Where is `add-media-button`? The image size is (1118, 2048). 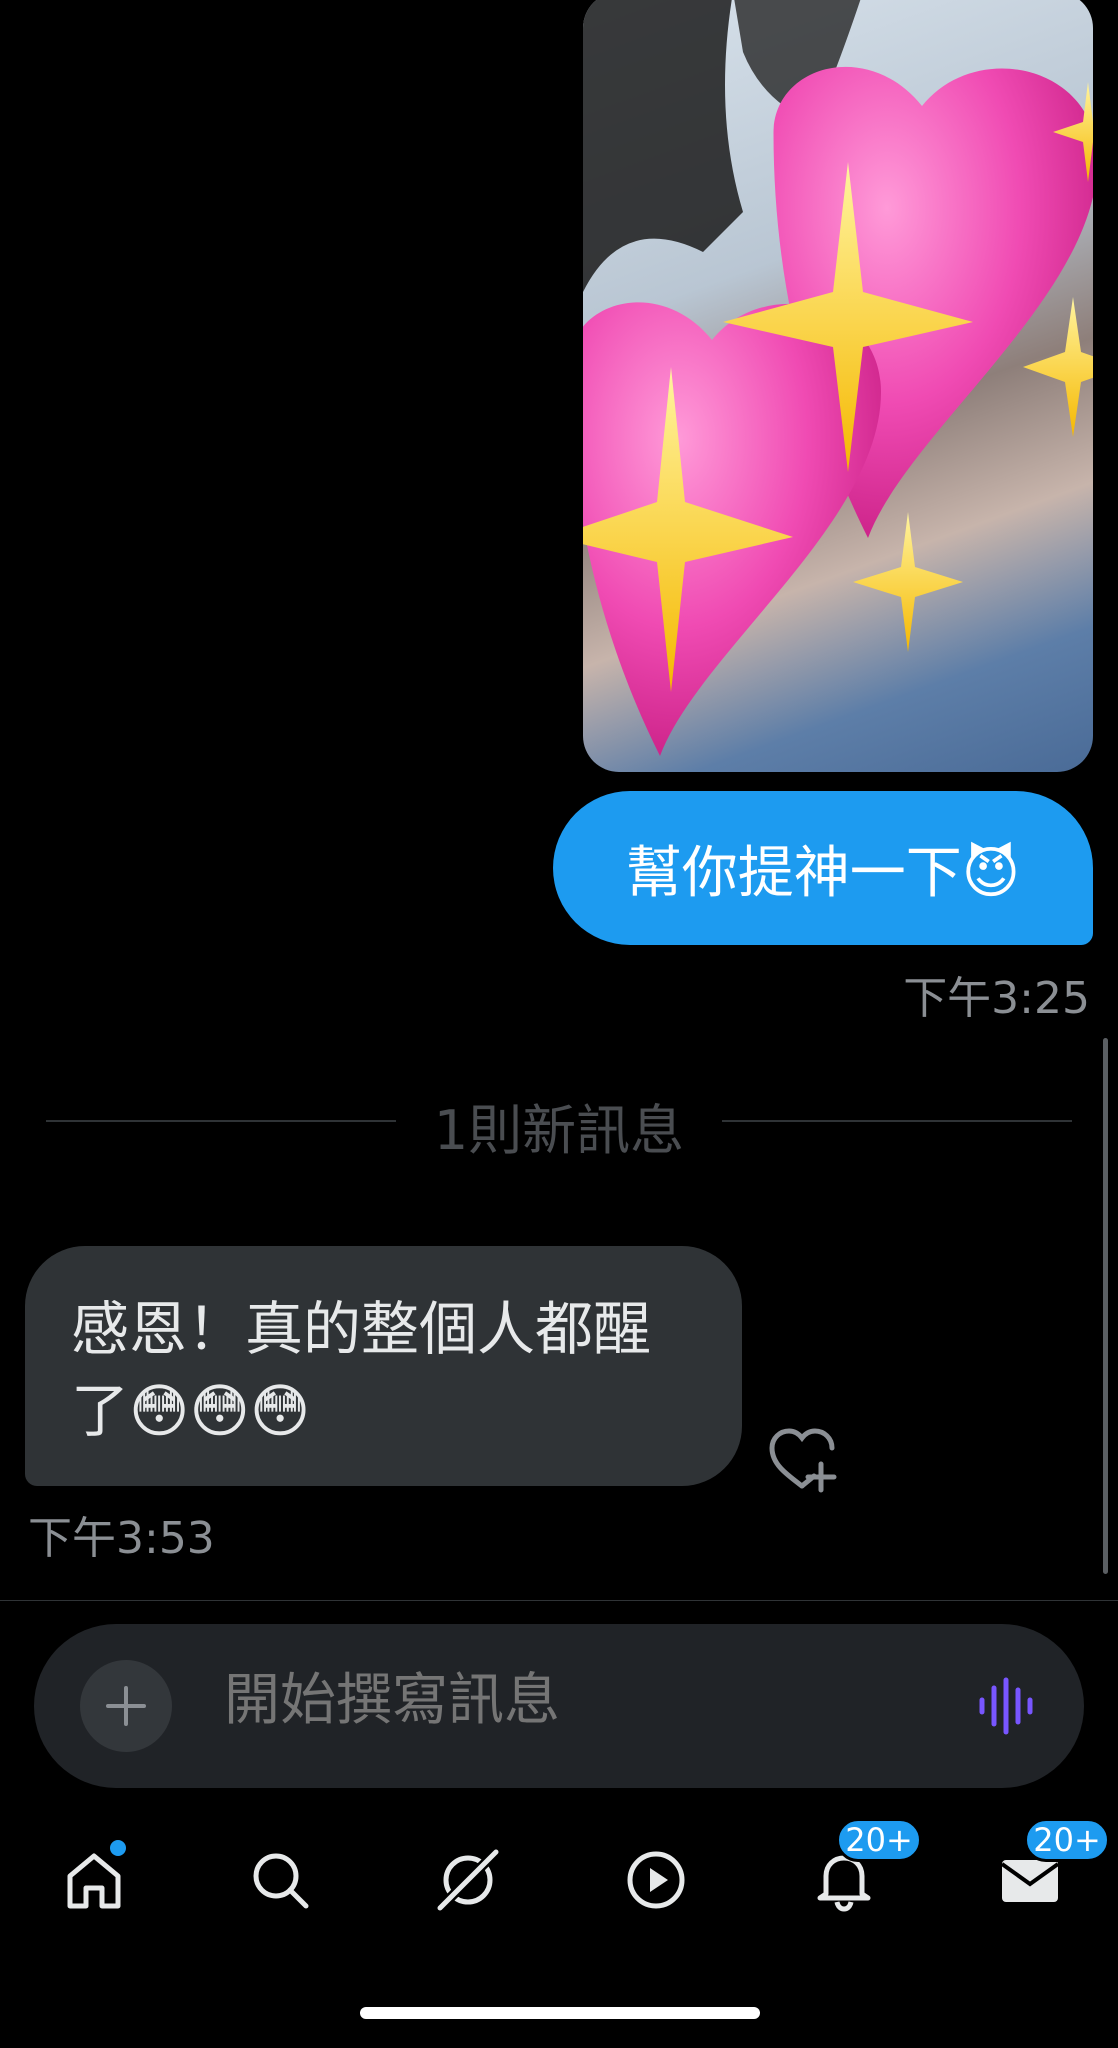 add-media-button is located at coordinates (126, 1706).